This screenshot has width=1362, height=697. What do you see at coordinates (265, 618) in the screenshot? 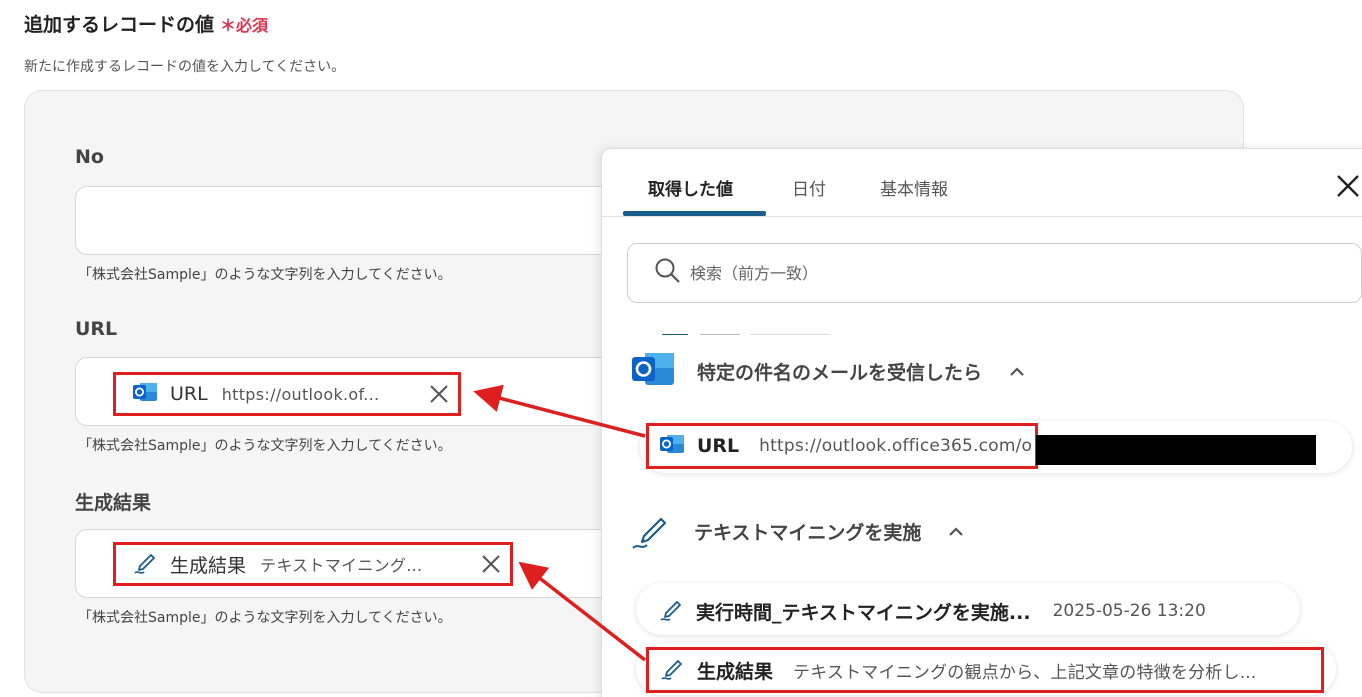
I see `field-hint-result: 「株式会社Sample」のような文字列を入力してください。` at bounding box center [265, 618].